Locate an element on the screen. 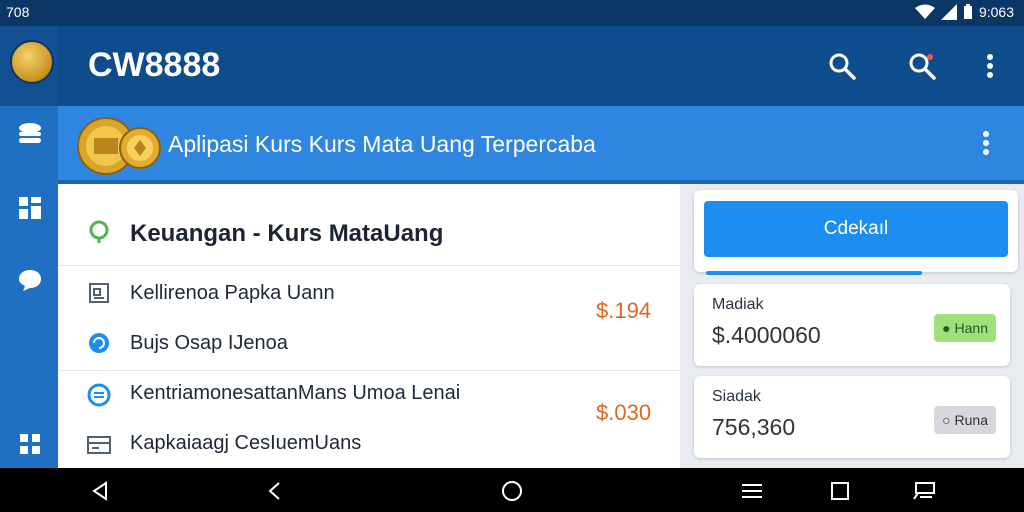 Image resolution: width=1024 pixels, height=512 pixels. receipt-icon is located at coordinates (99, 293).